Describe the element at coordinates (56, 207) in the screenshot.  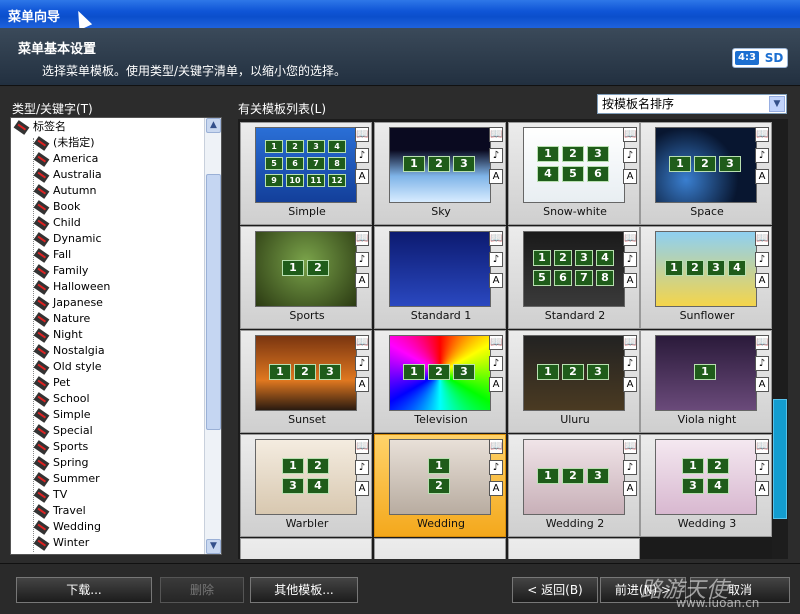
I see `tree-item: Book` at that location.